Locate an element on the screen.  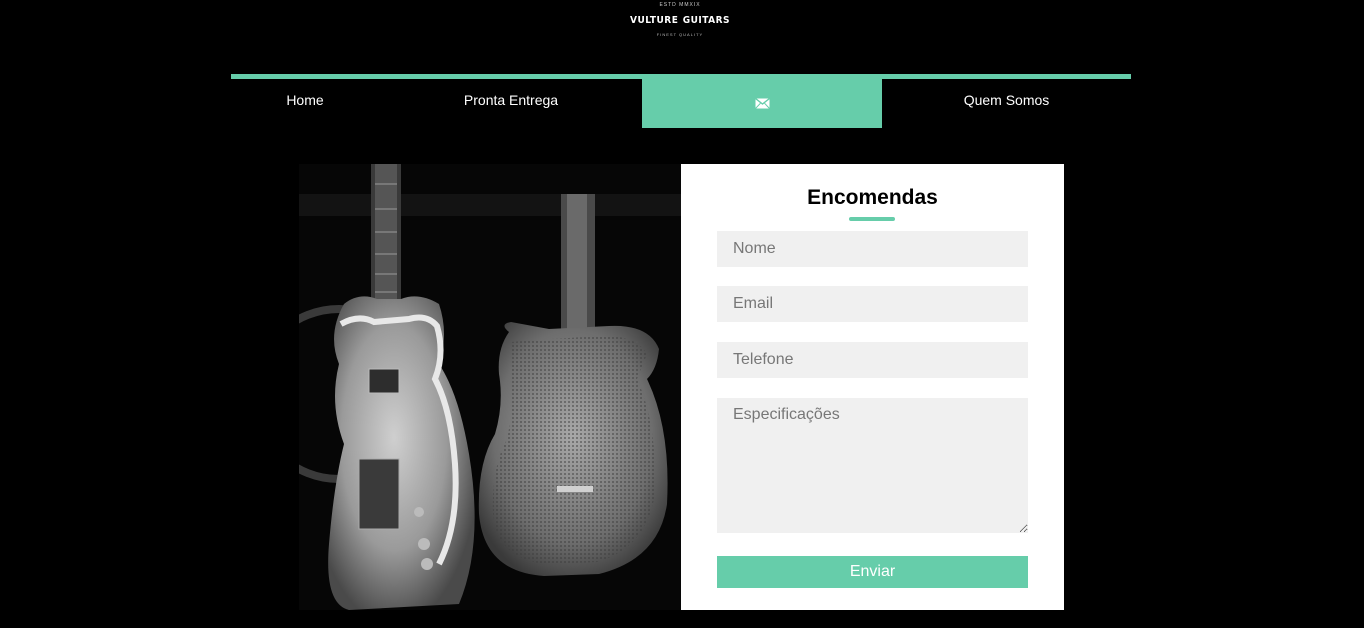
name-field is located at coordinates (872, 249).